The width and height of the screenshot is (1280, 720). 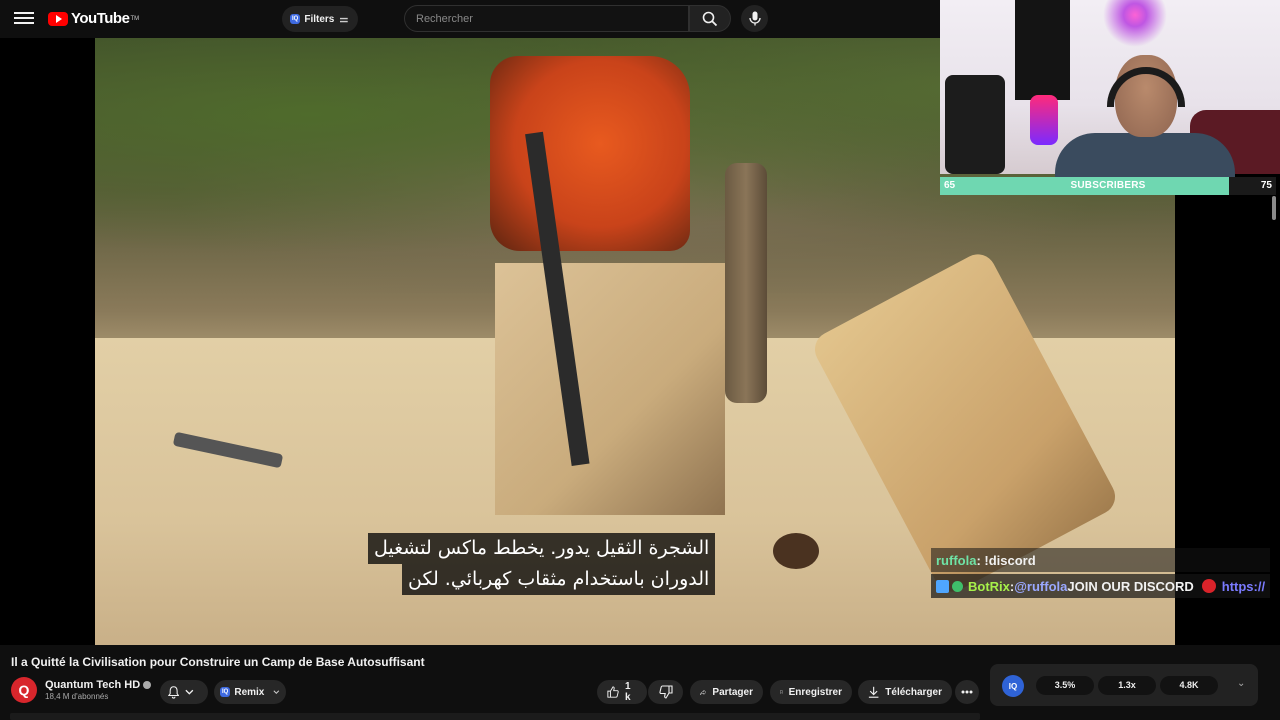 What do you see at coordinates (77, 696) in the screenshot?
I see `channel-subscribers: 18,4 M d'abonnés` at bounding box center [77, 696].